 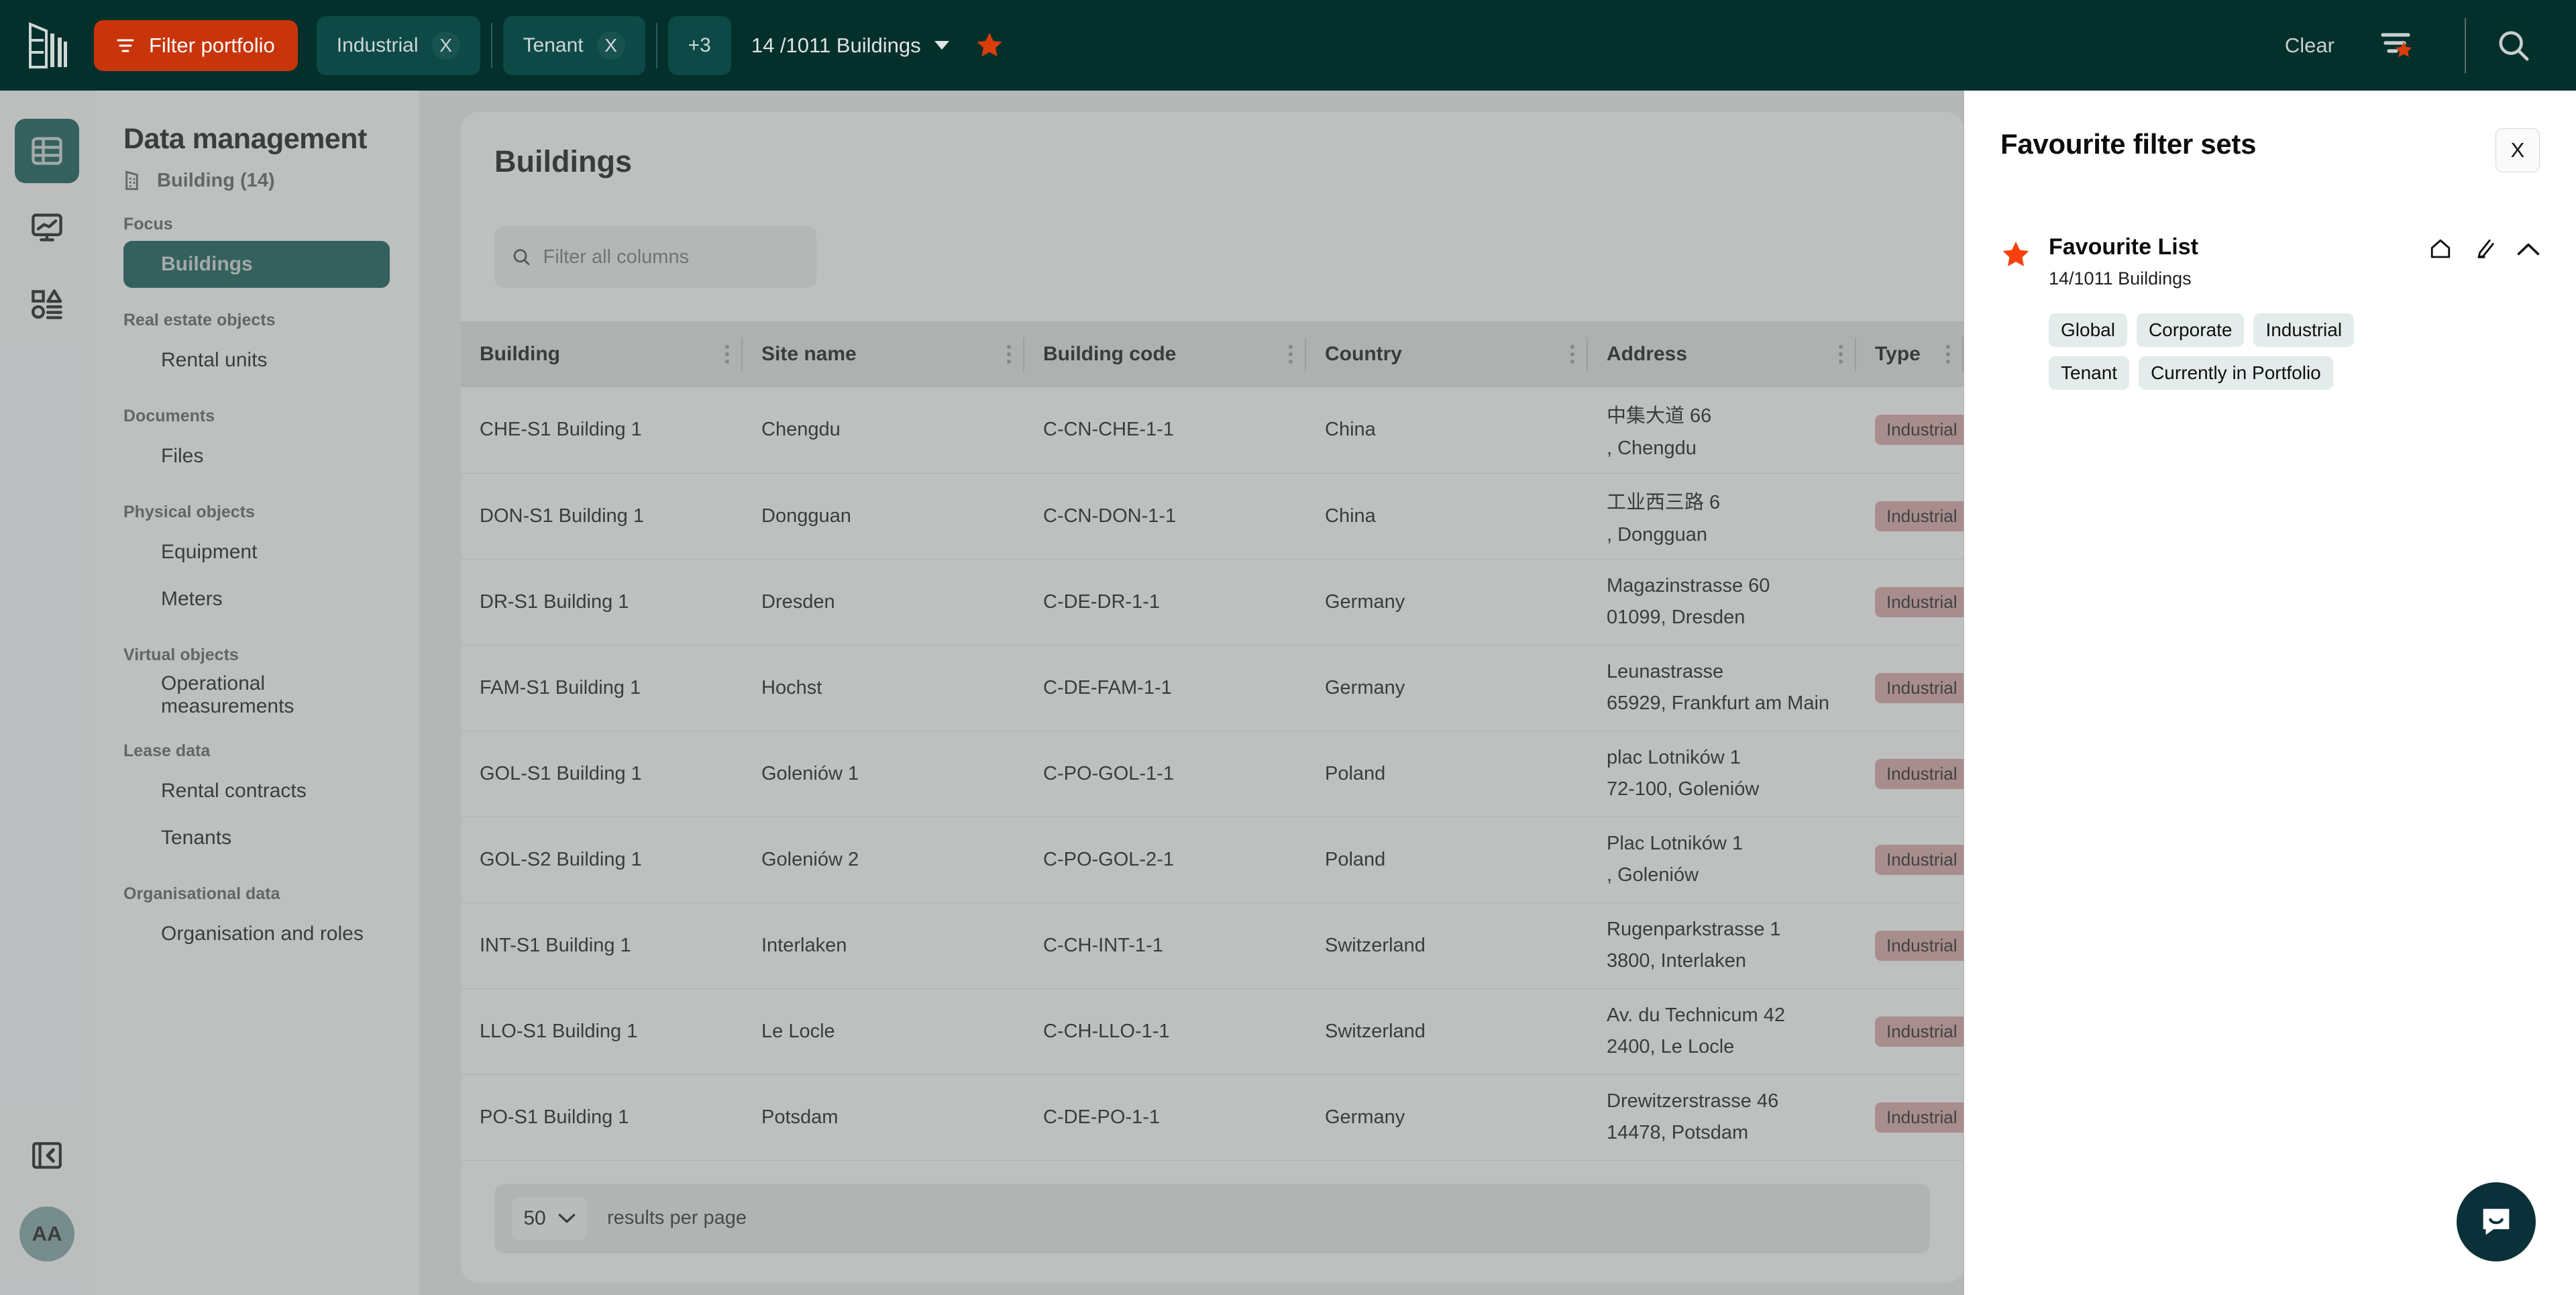 I want to click on app-logo, so click(x=47, y=45).